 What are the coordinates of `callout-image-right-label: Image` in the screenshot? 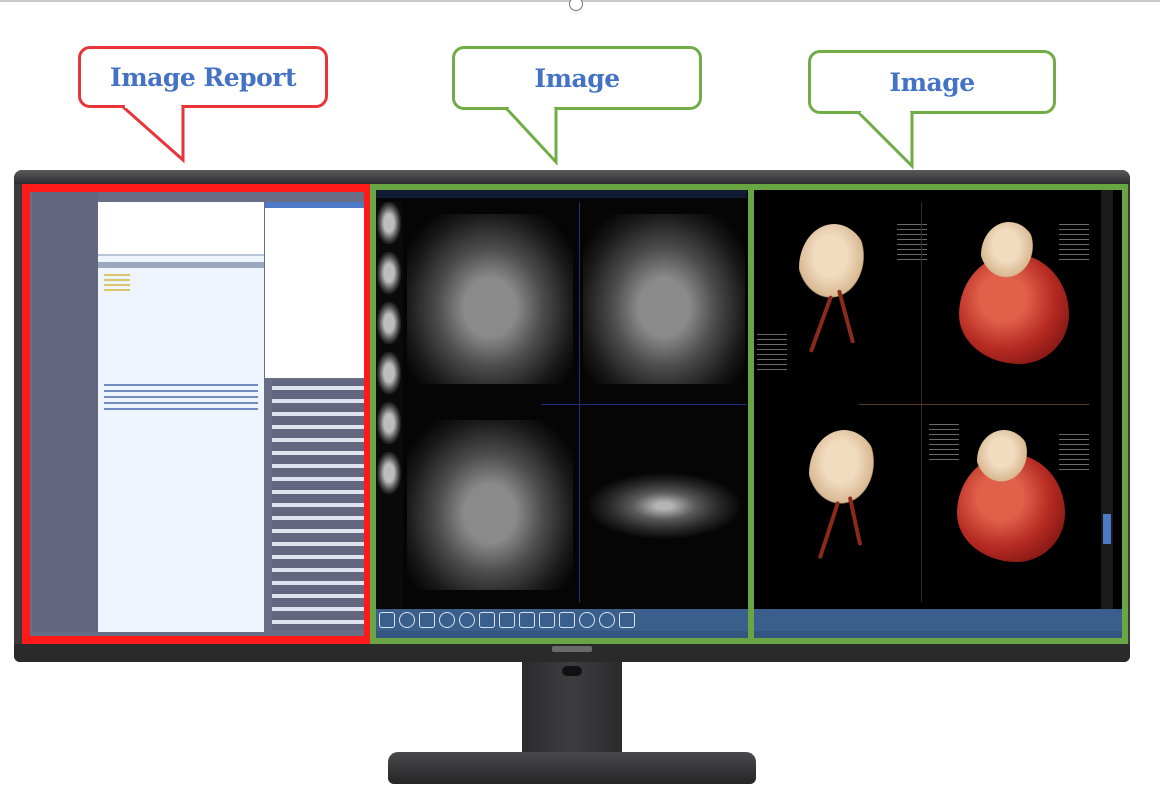 It's located at (932, 82).